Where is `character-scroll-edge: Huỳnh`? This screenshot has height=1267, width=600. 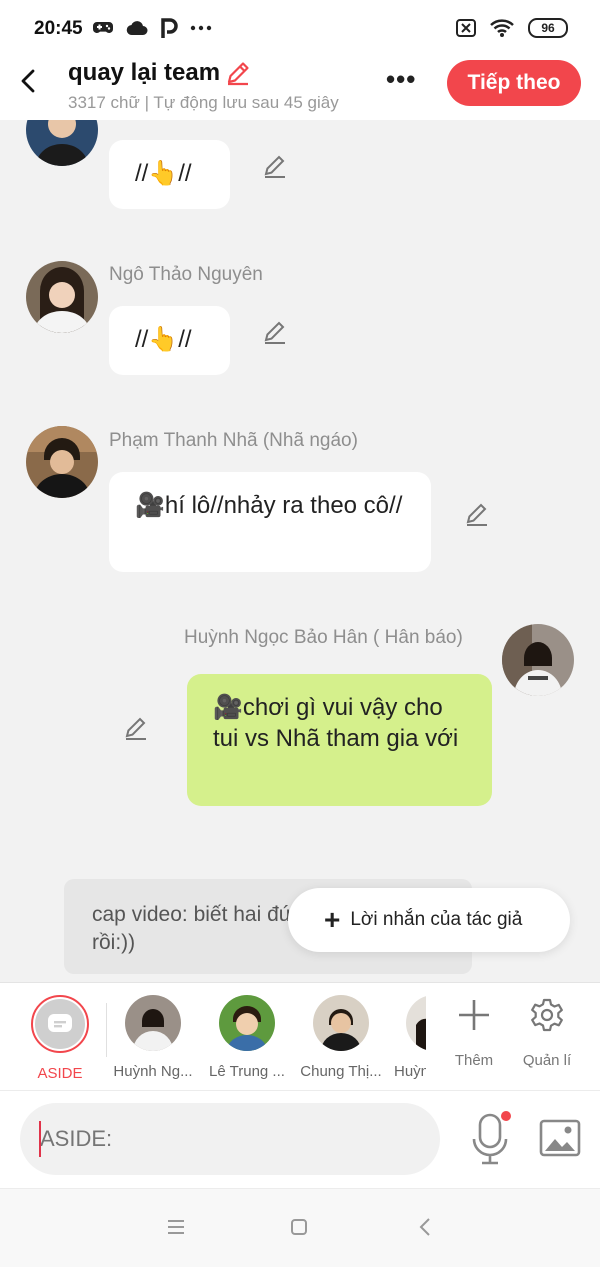
character-scroll-edge: Huỳnh is located at coordinates (408, 1037).